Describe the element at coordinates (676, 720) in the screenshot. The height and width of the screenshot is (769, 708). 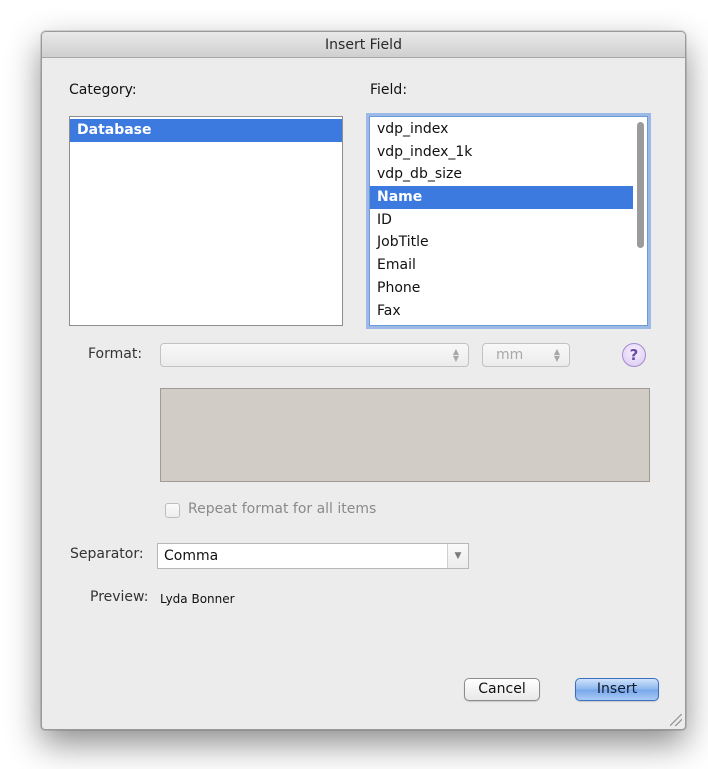
I see `resize-grip-icon` at that location.